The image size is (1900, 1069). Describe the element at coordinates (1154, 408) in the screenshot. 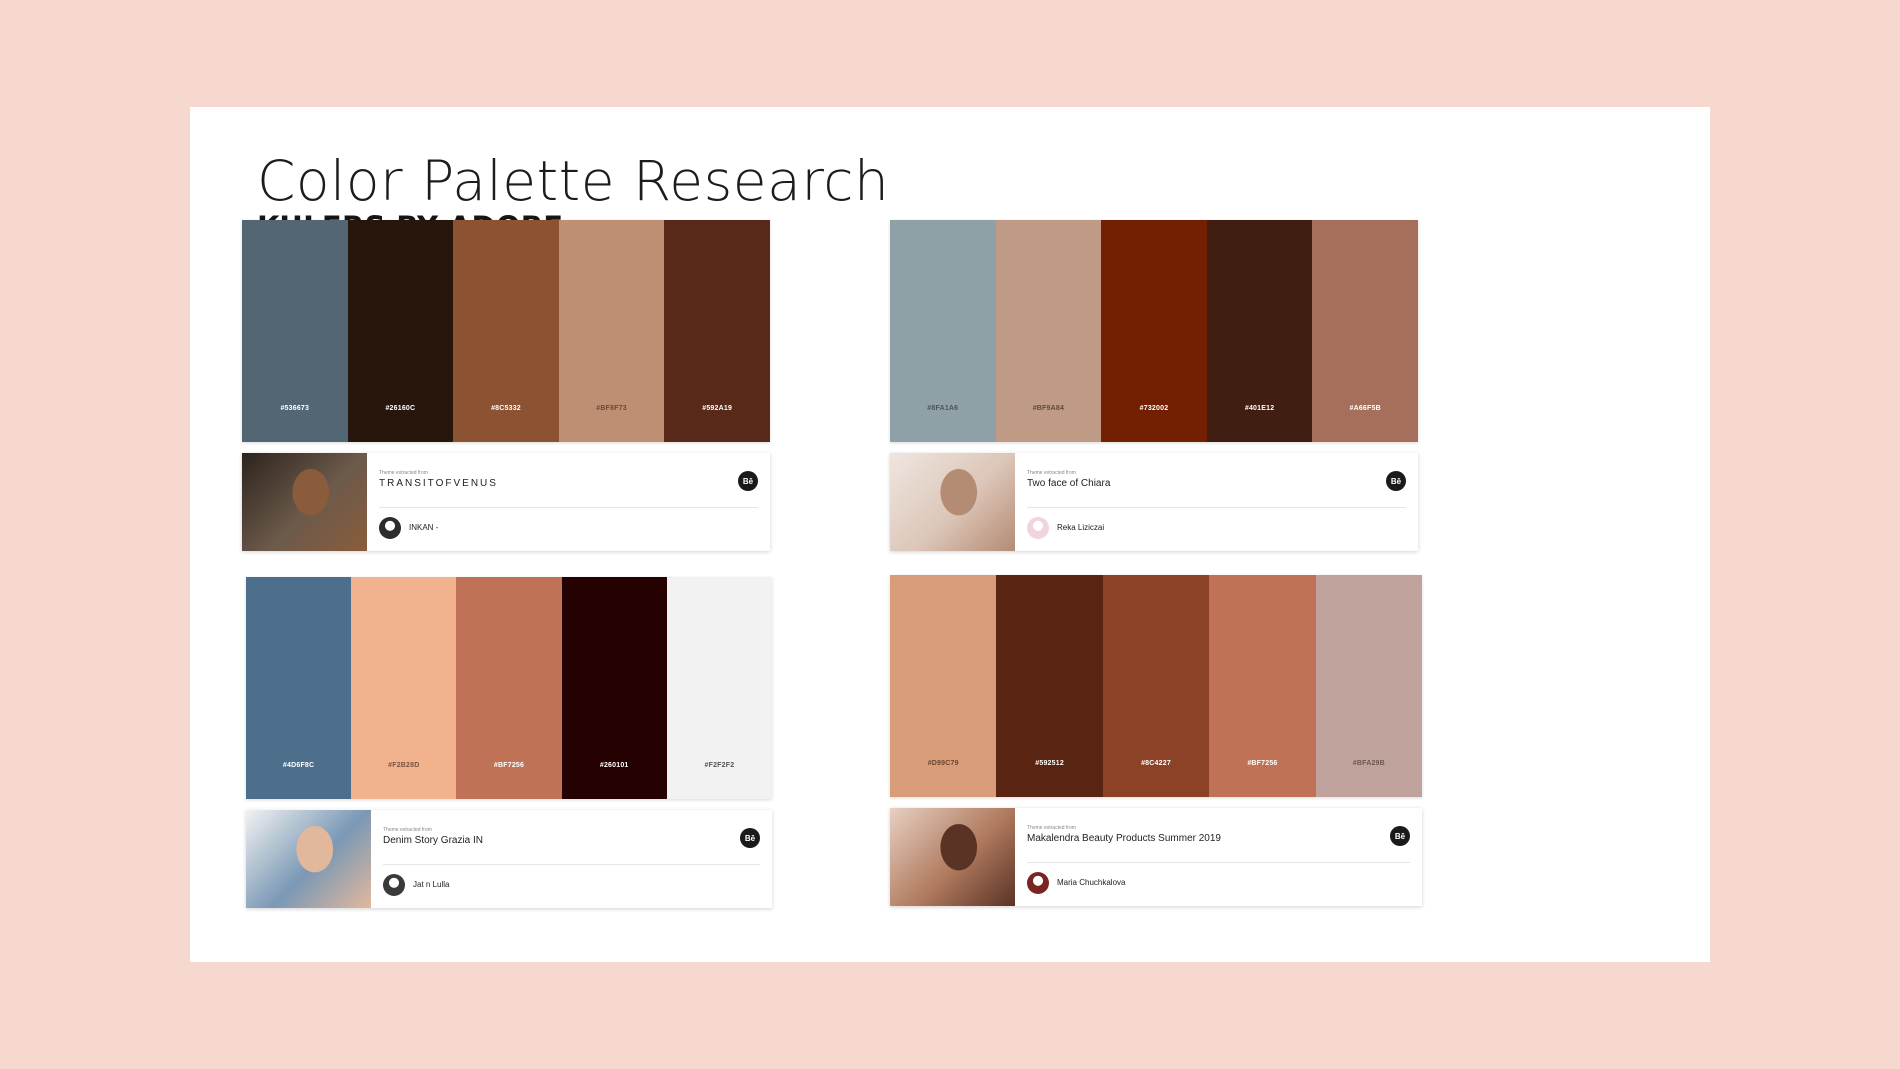

I see `swatch-hex-label: #732002` at that location.